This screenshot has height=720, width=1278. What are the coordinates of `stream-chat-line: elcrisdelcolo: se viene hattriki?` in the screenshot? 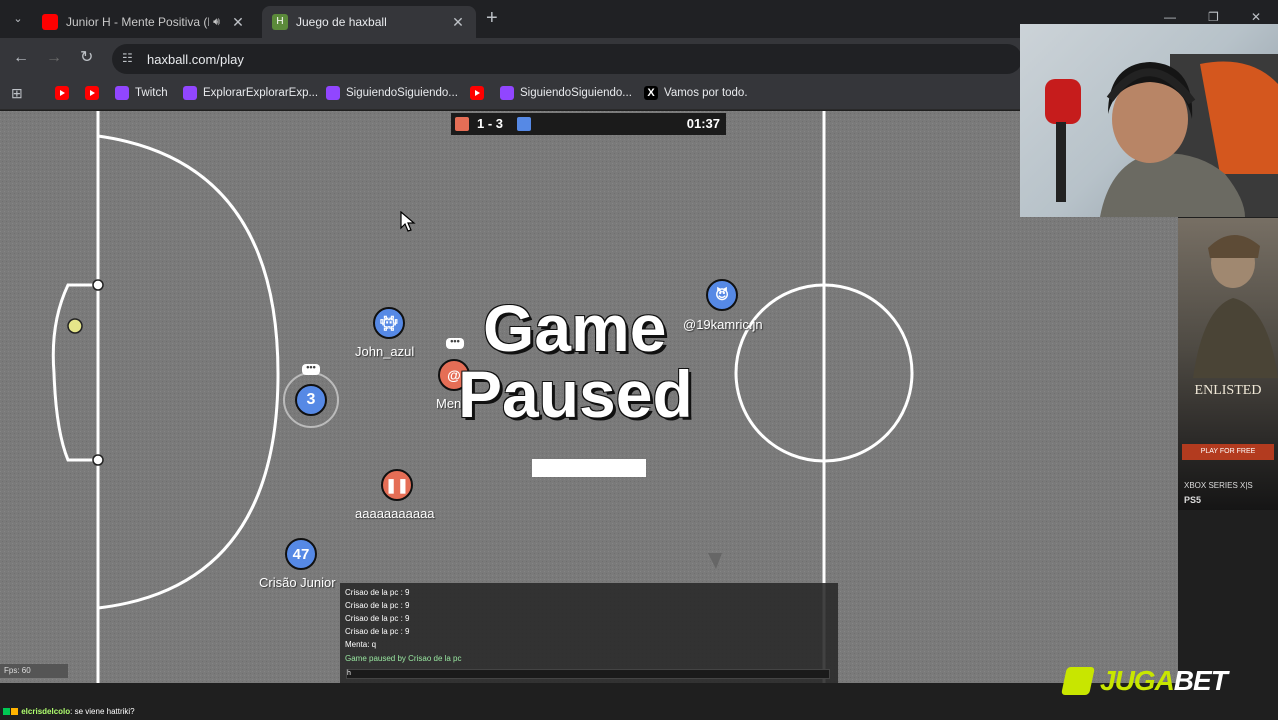 It's located at (200, 712).